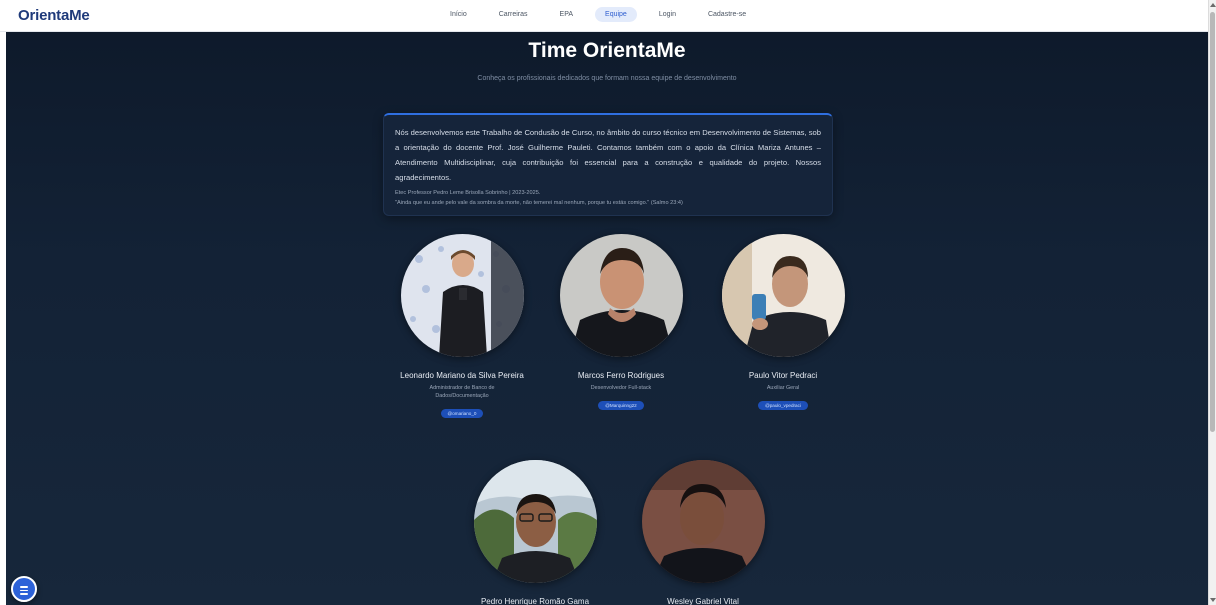 The image size is (1216, 605). What do you see at coordinates (513, 14) in the screenshot?
I see `nav-link-carreiras: Carreiras` at bounding box center [513, 14].